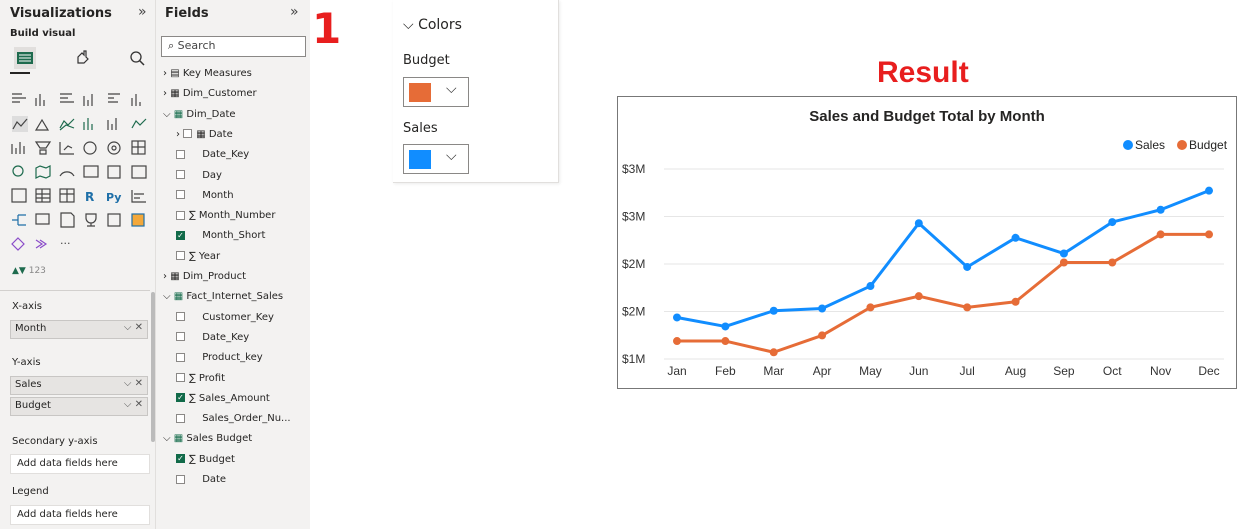 The image size is (1242, 529). I want to click on y-axis-field-budget: Budget ⌵ ✕, so click(79, 406).